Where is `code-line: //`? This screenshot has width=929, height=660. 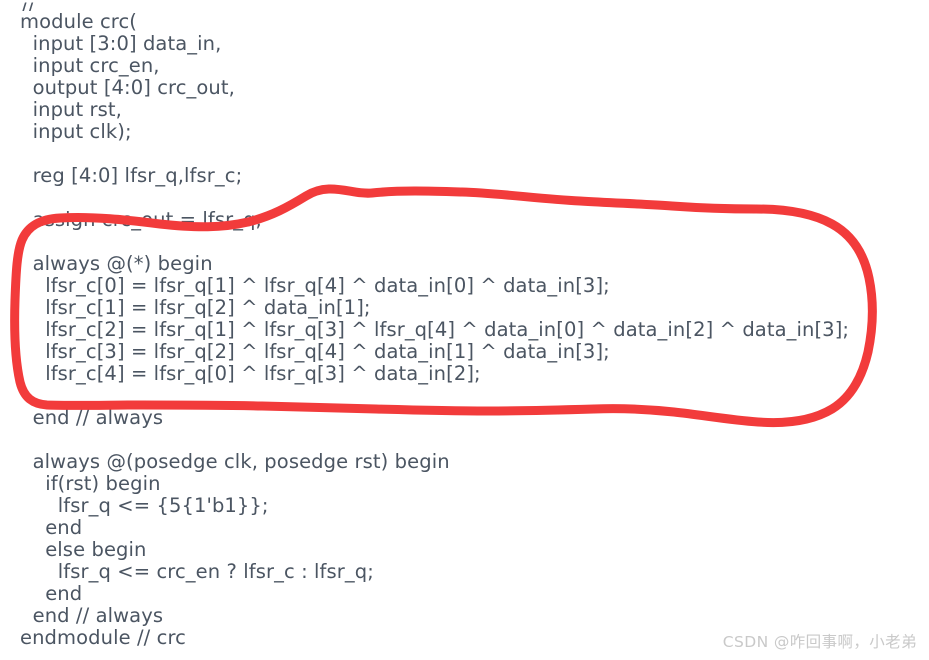
code-line: // is located at coordinates (464, 5).